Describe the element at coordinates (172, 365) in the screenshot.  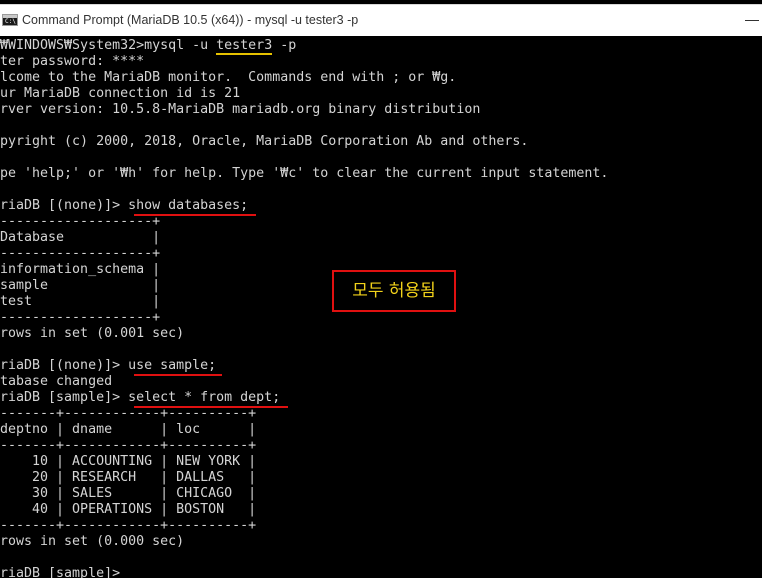
I see `command-text: use sample;` at that location.